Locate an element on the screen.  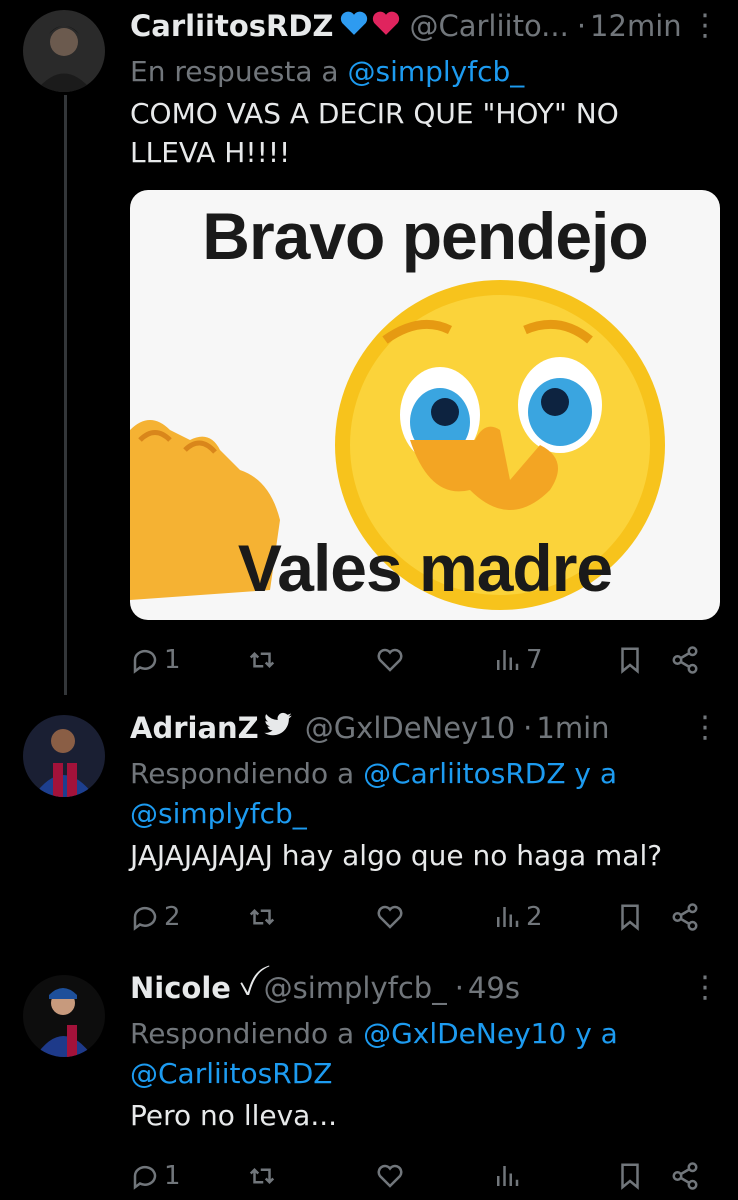
views-button: 2 is located at coordinates (517, 917).